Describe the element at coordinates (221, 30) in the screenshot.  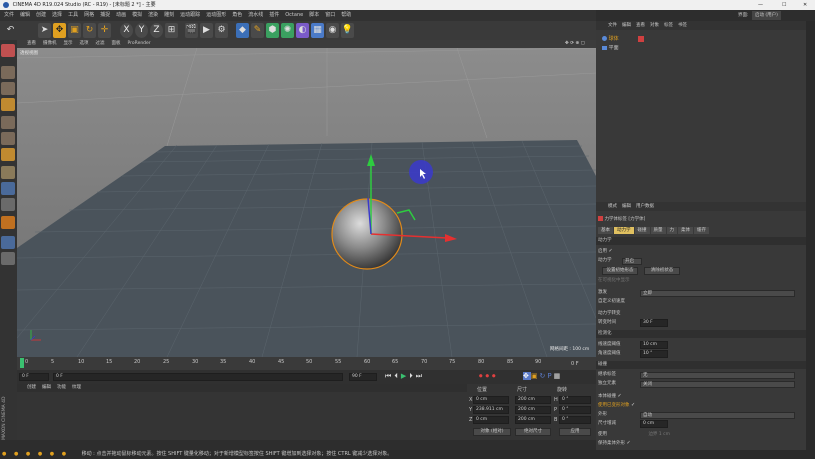
I see `render-settings-icon: ⚙` at that location.